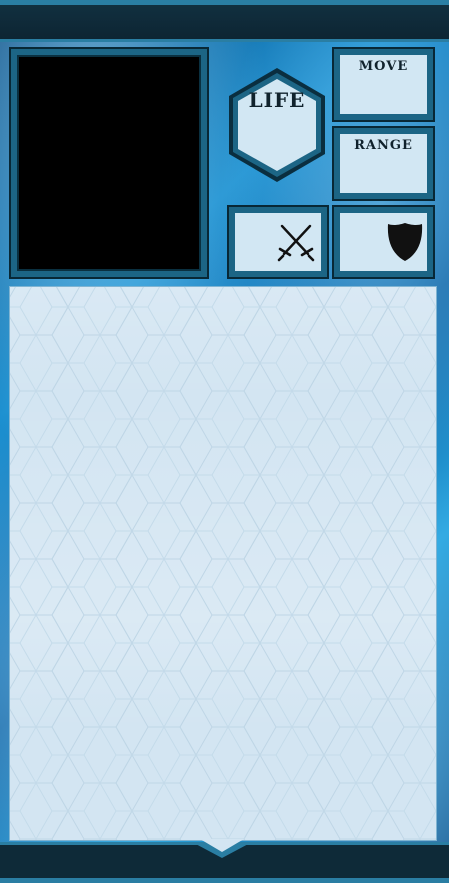 This screenshot has width=449, height=883. Describe the element at coordinates (296, 243) in the screenshot. I see `crossed-swords-icon` at that location.